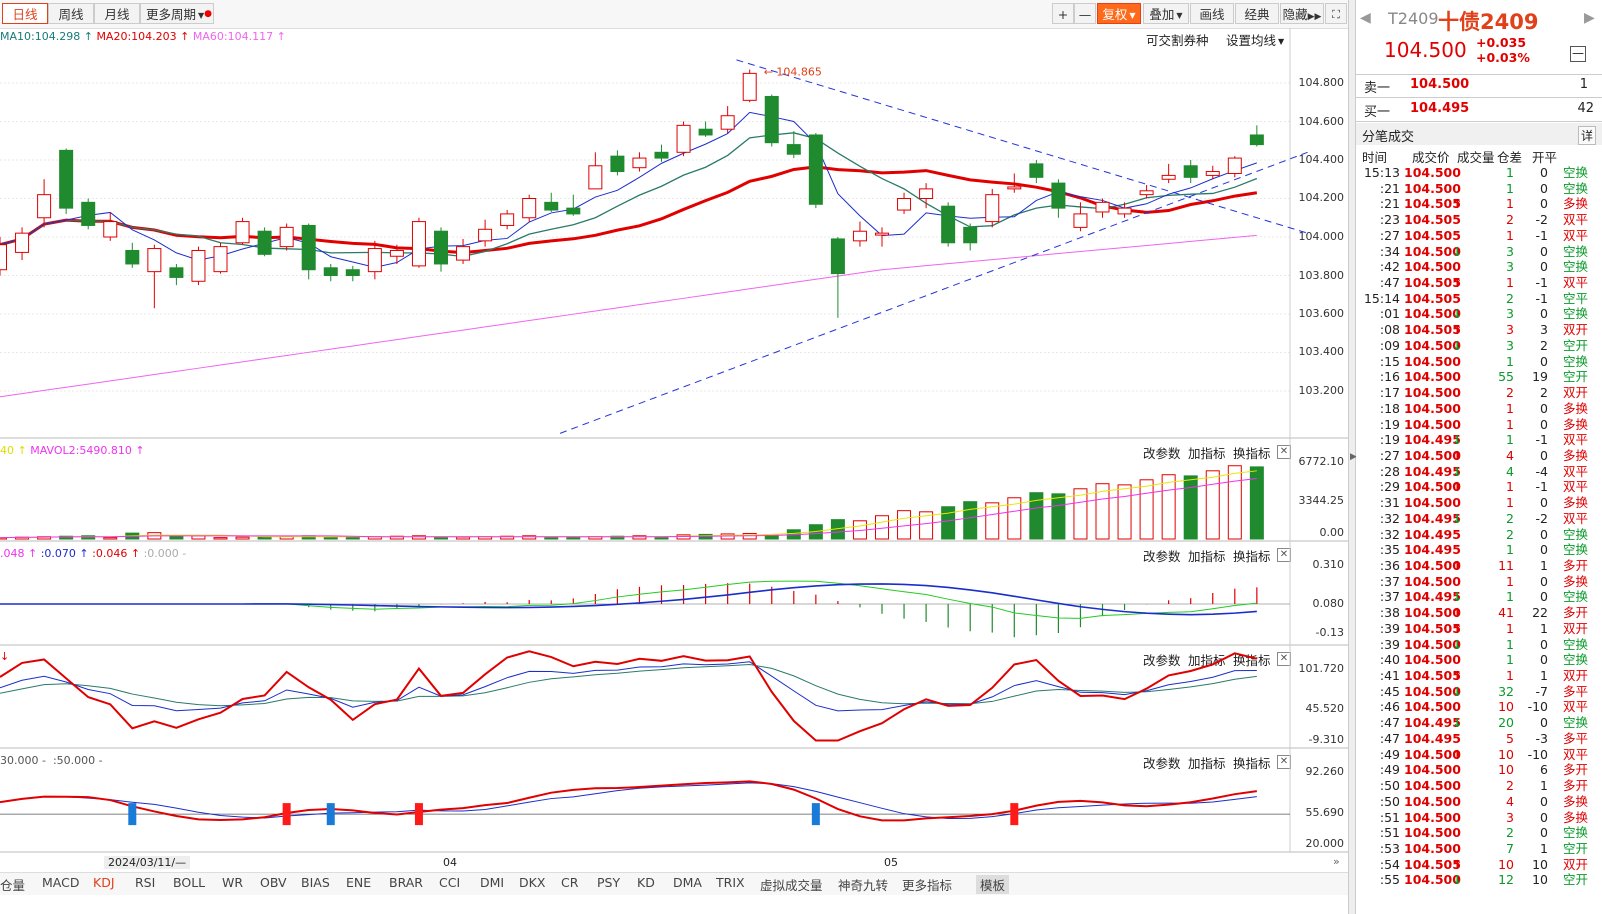  What do you see at coordinates (1589, 18) in the screenshot?
I see `next-contract-icon: ▶` at bounding box center [1589, 18].